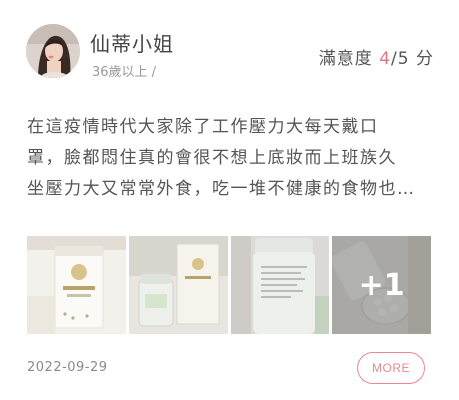  What do you see at coordinates (400, 59) in the screenshot?
I see `rating-max: /5` at bounding box center [400, 59].